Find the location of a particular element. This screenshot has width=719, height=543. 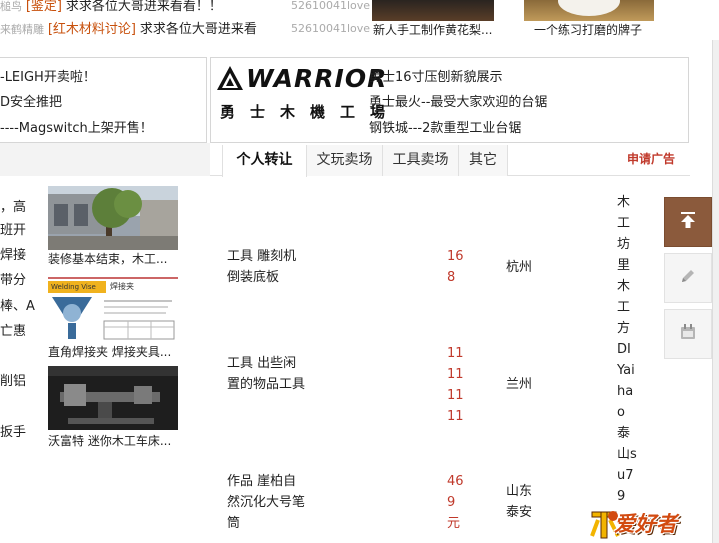

post-tag: [红木材料讨论] is located at coordinates (92, 29).